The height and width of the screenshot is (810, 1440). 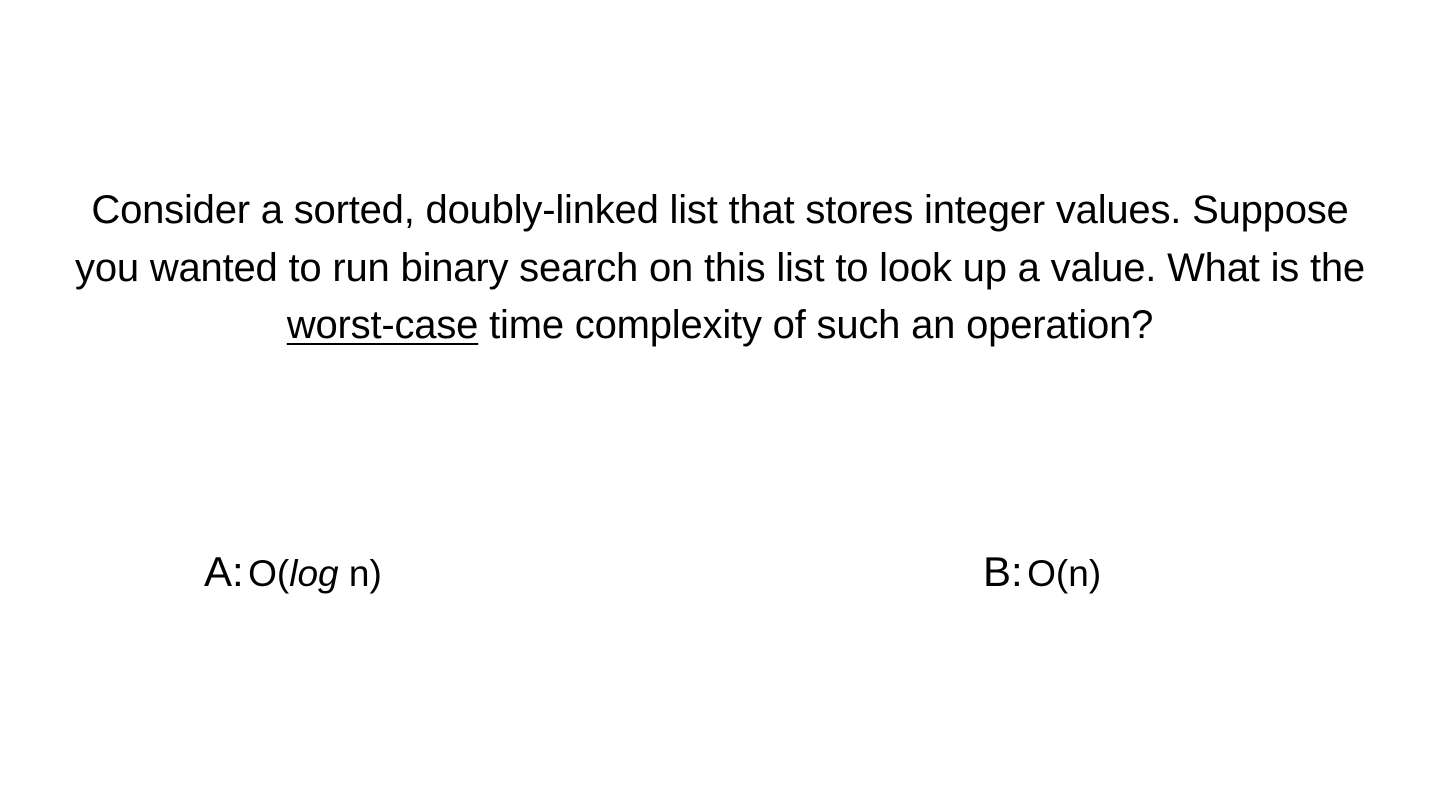 I want to click on option-a-value: O(log n), so click(x=315, y=573).